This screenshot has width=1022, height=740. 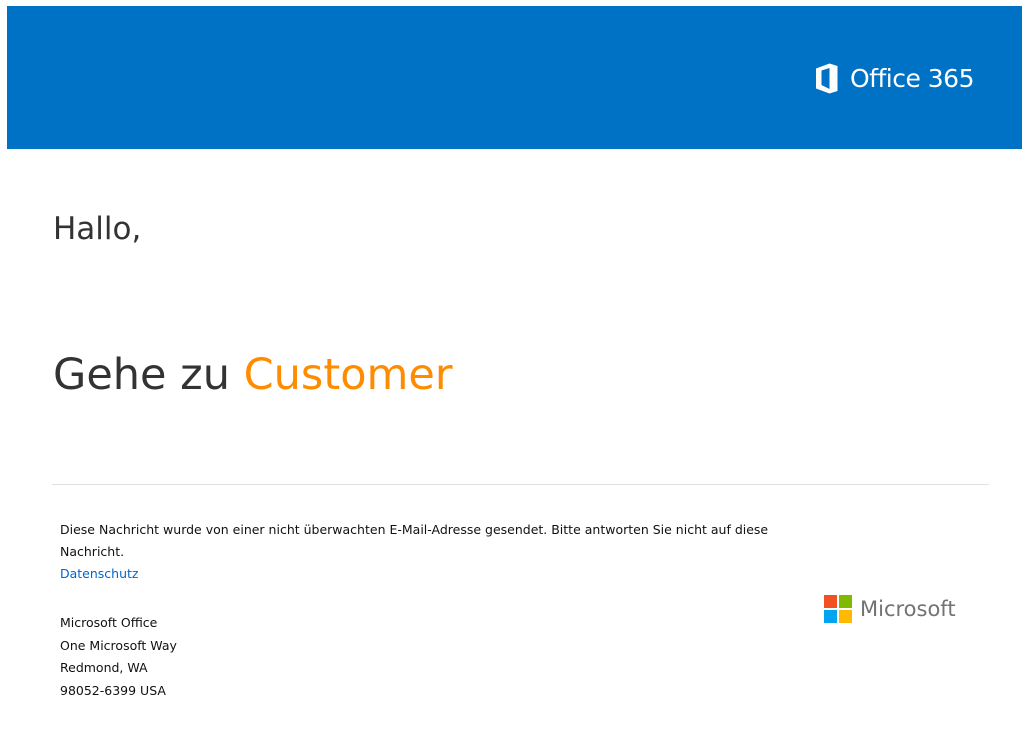 I want to click on footer-divider, so click(x=520, y=484).